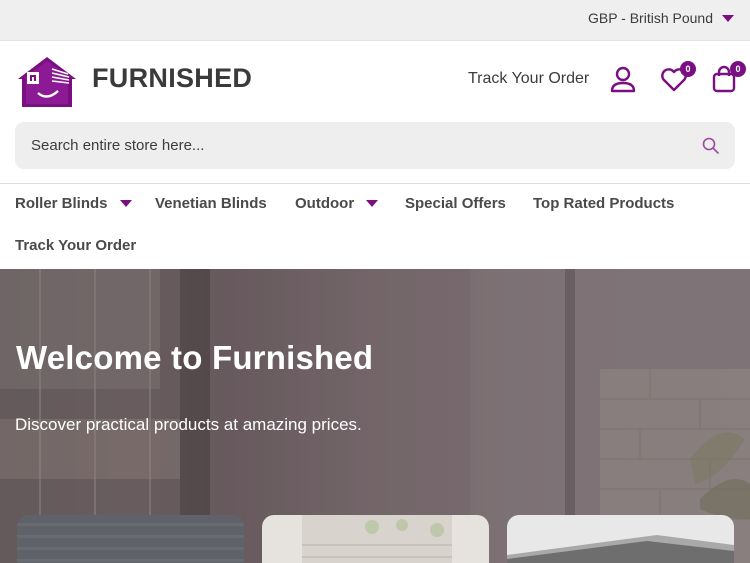  I want to click on brand-name: FURNISHED, so click(172, 78).